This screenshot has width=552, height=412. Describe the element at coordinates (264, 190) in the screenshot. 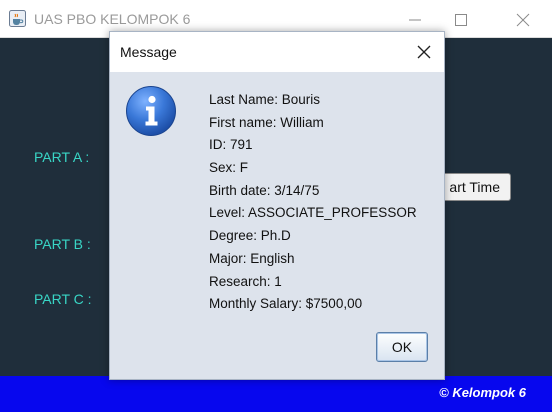

I see `message-line-birth-date: Birth date: 3/14/75` at that location.